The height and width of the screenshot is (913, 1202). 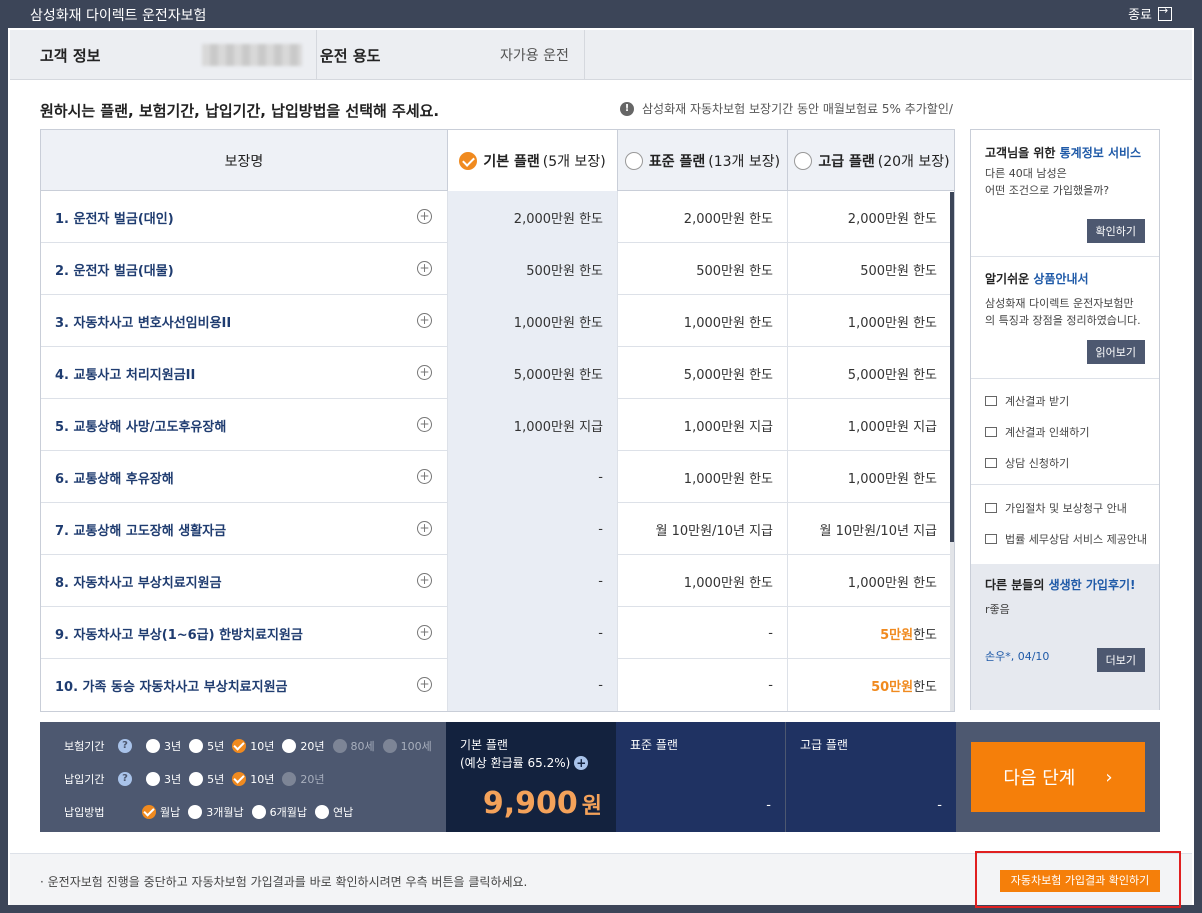 I want to click on table-scrollbar, so click(x=952, y=451).